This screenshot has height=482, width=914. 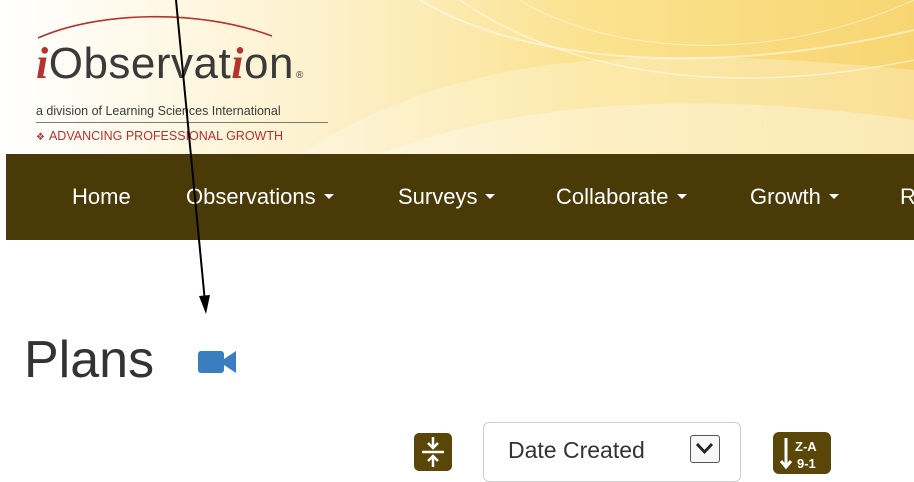 I want to click on nav-label: Collaborate, so click(x=612, y=196).